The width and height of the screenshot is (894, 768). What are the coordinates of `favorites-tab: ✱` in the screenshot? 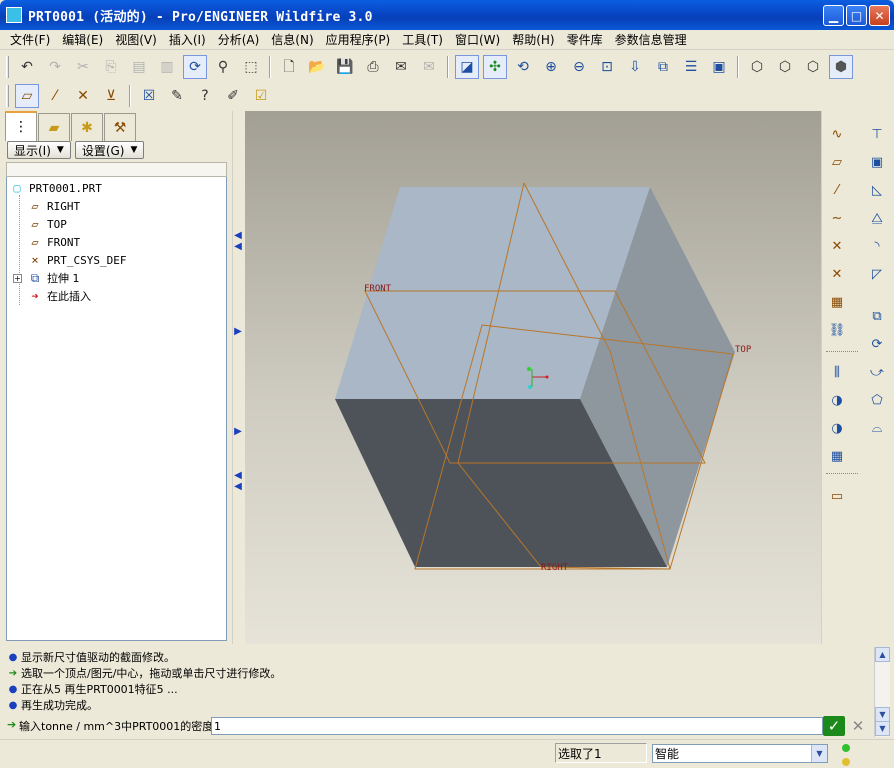 It's located at (87, 127).